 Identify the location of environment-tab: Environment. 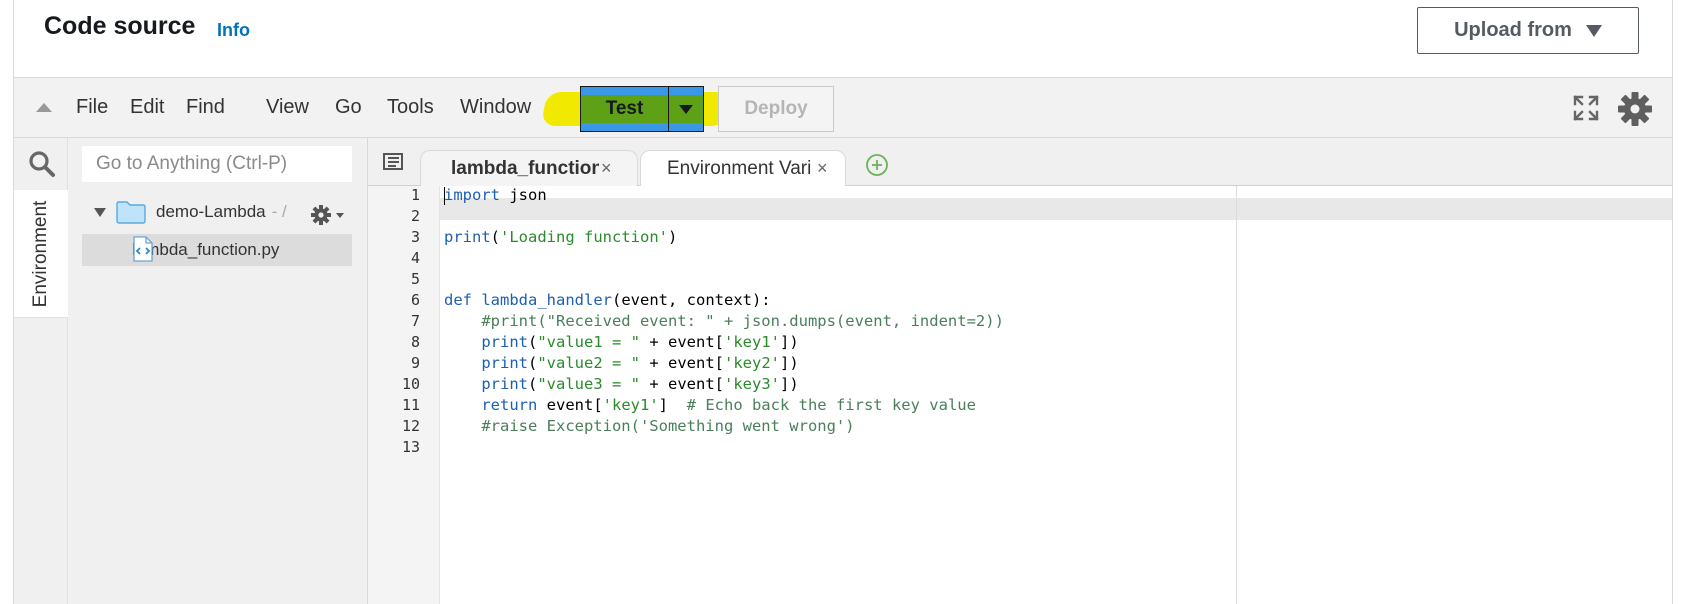
(41, 254).